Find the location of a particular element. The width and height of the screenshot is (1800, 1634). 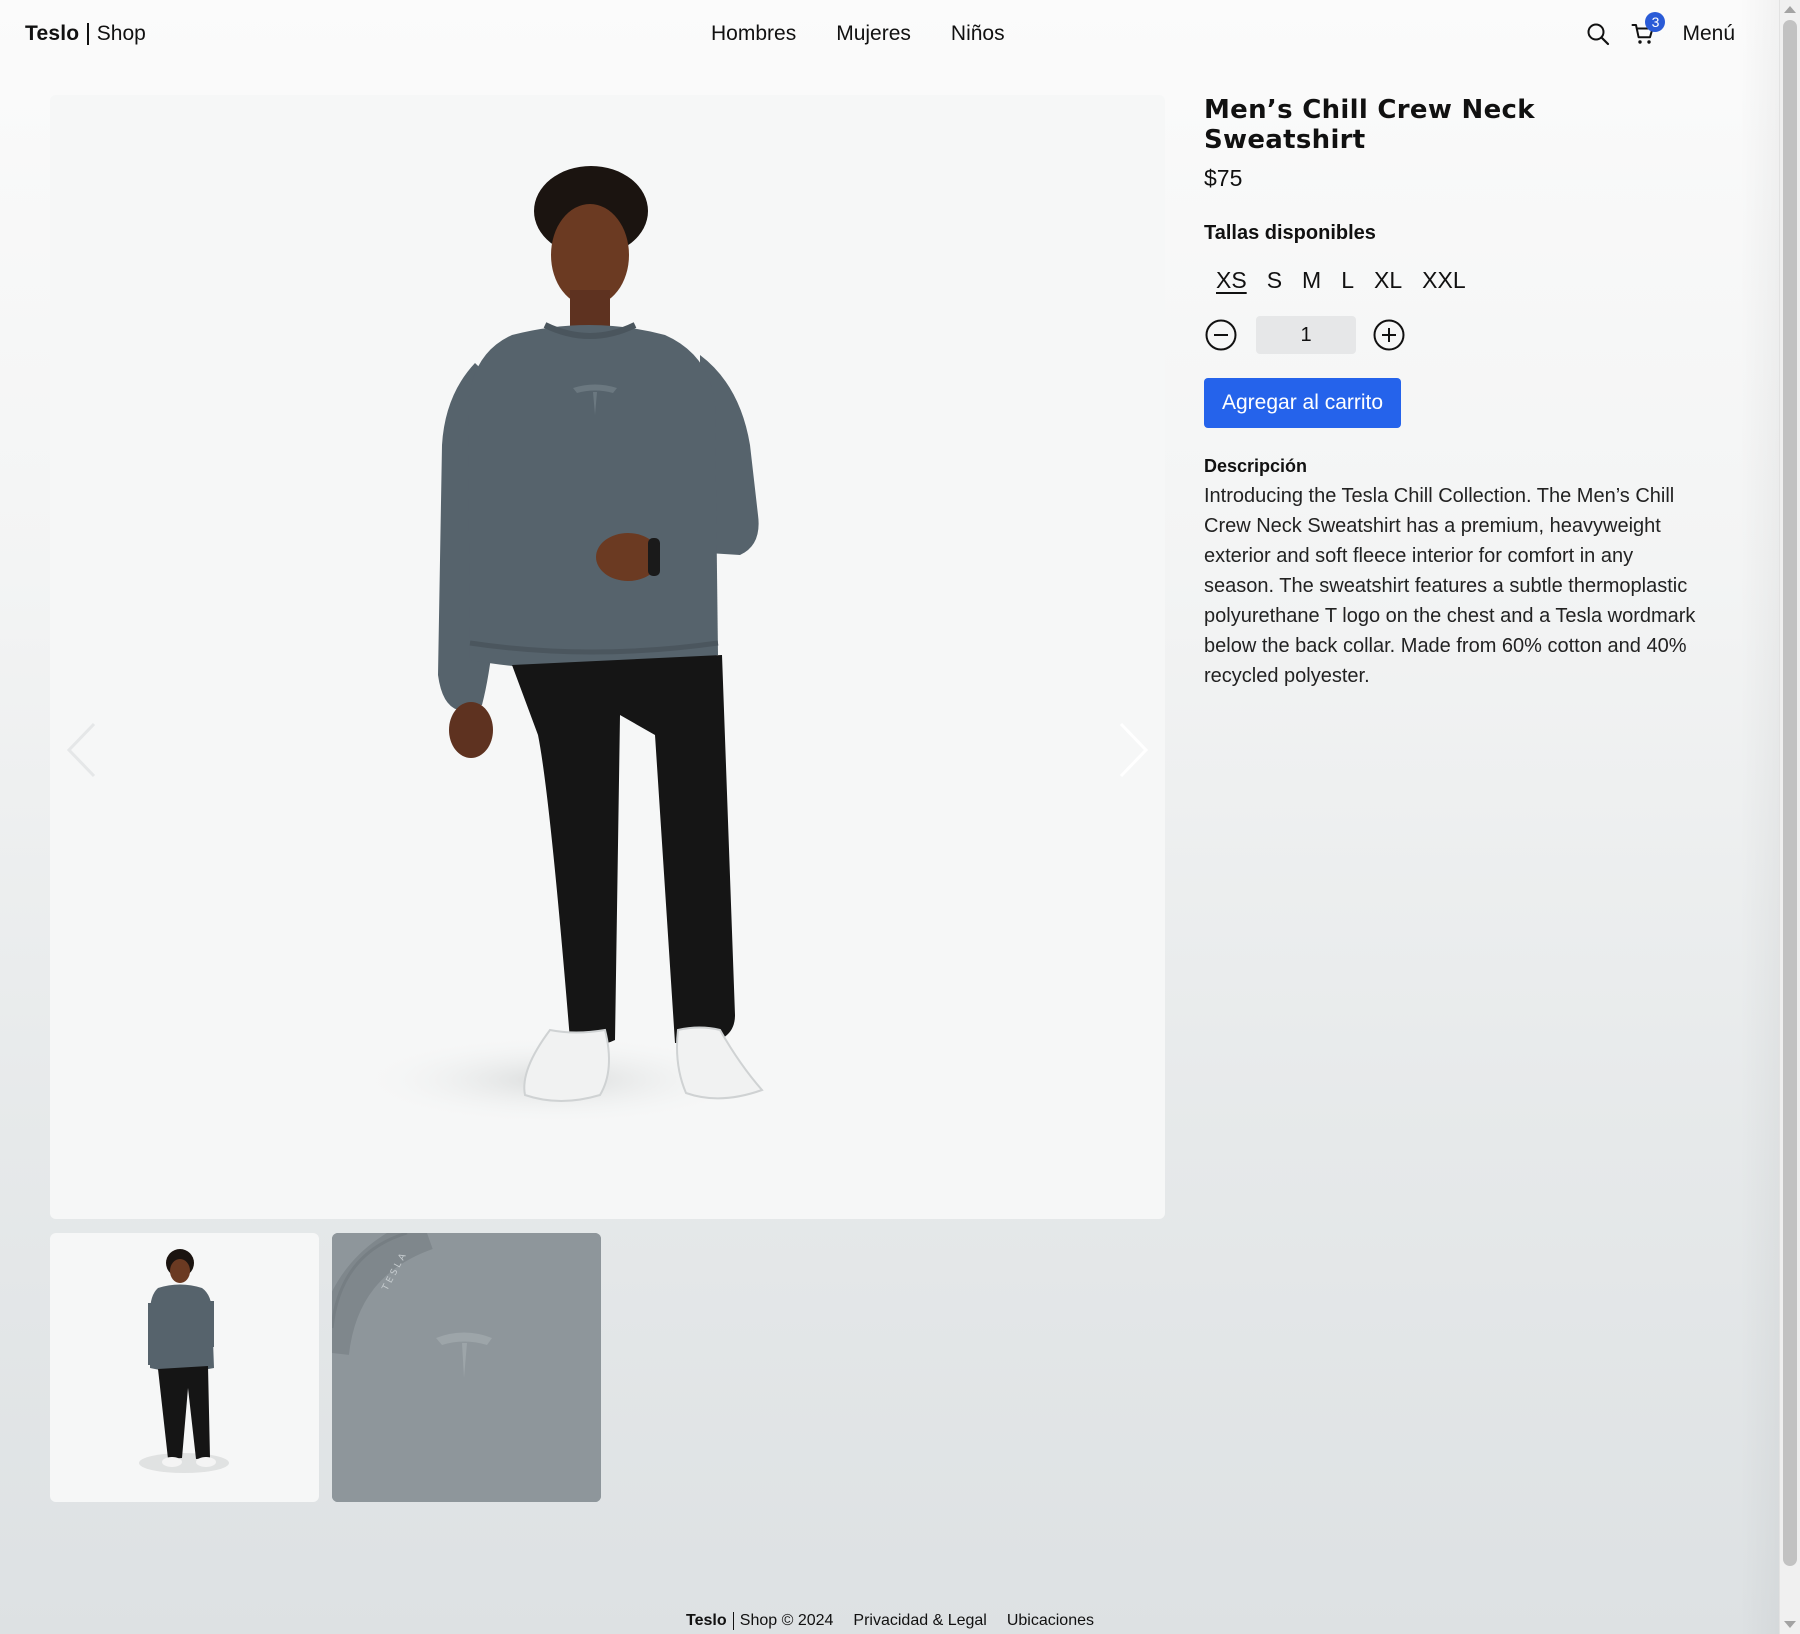

next-image-button is located at coordinates (1134, 750).